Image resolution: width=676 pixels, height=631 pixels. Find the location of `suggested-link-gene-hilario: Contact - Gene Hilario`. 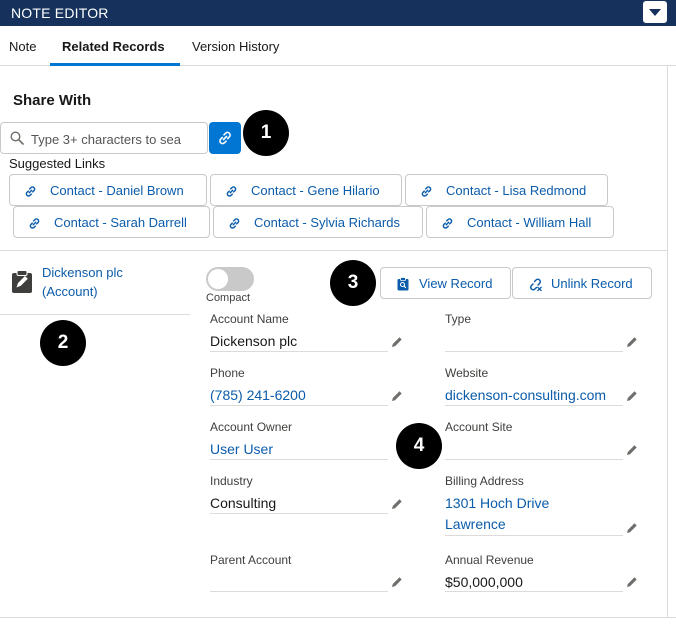

suggested-link-gene-hilario: Contact - Gene Hilario is located at coordinates (306, 190).